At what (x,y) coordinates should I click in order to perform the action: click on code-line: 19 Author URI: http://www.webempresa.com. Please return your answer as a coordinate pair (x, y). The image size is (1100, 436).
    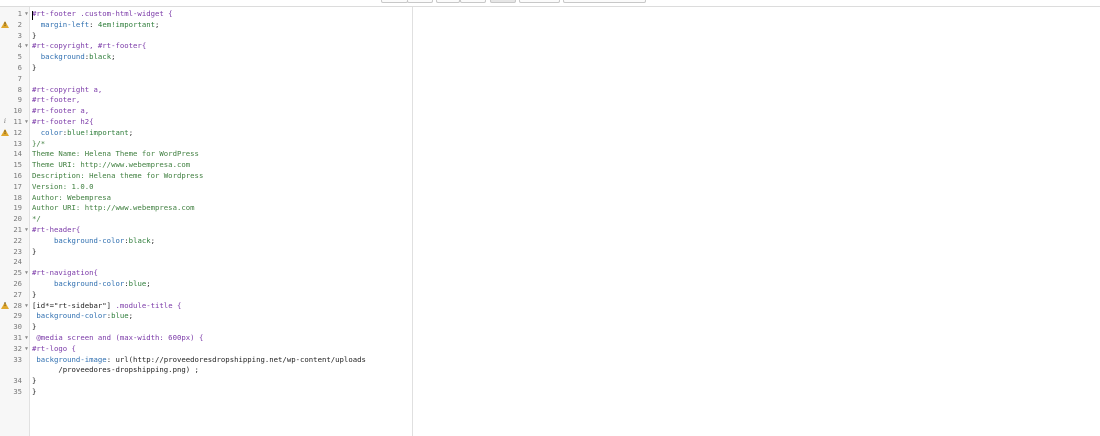
    Looking at the image, I should click on (212, 208).